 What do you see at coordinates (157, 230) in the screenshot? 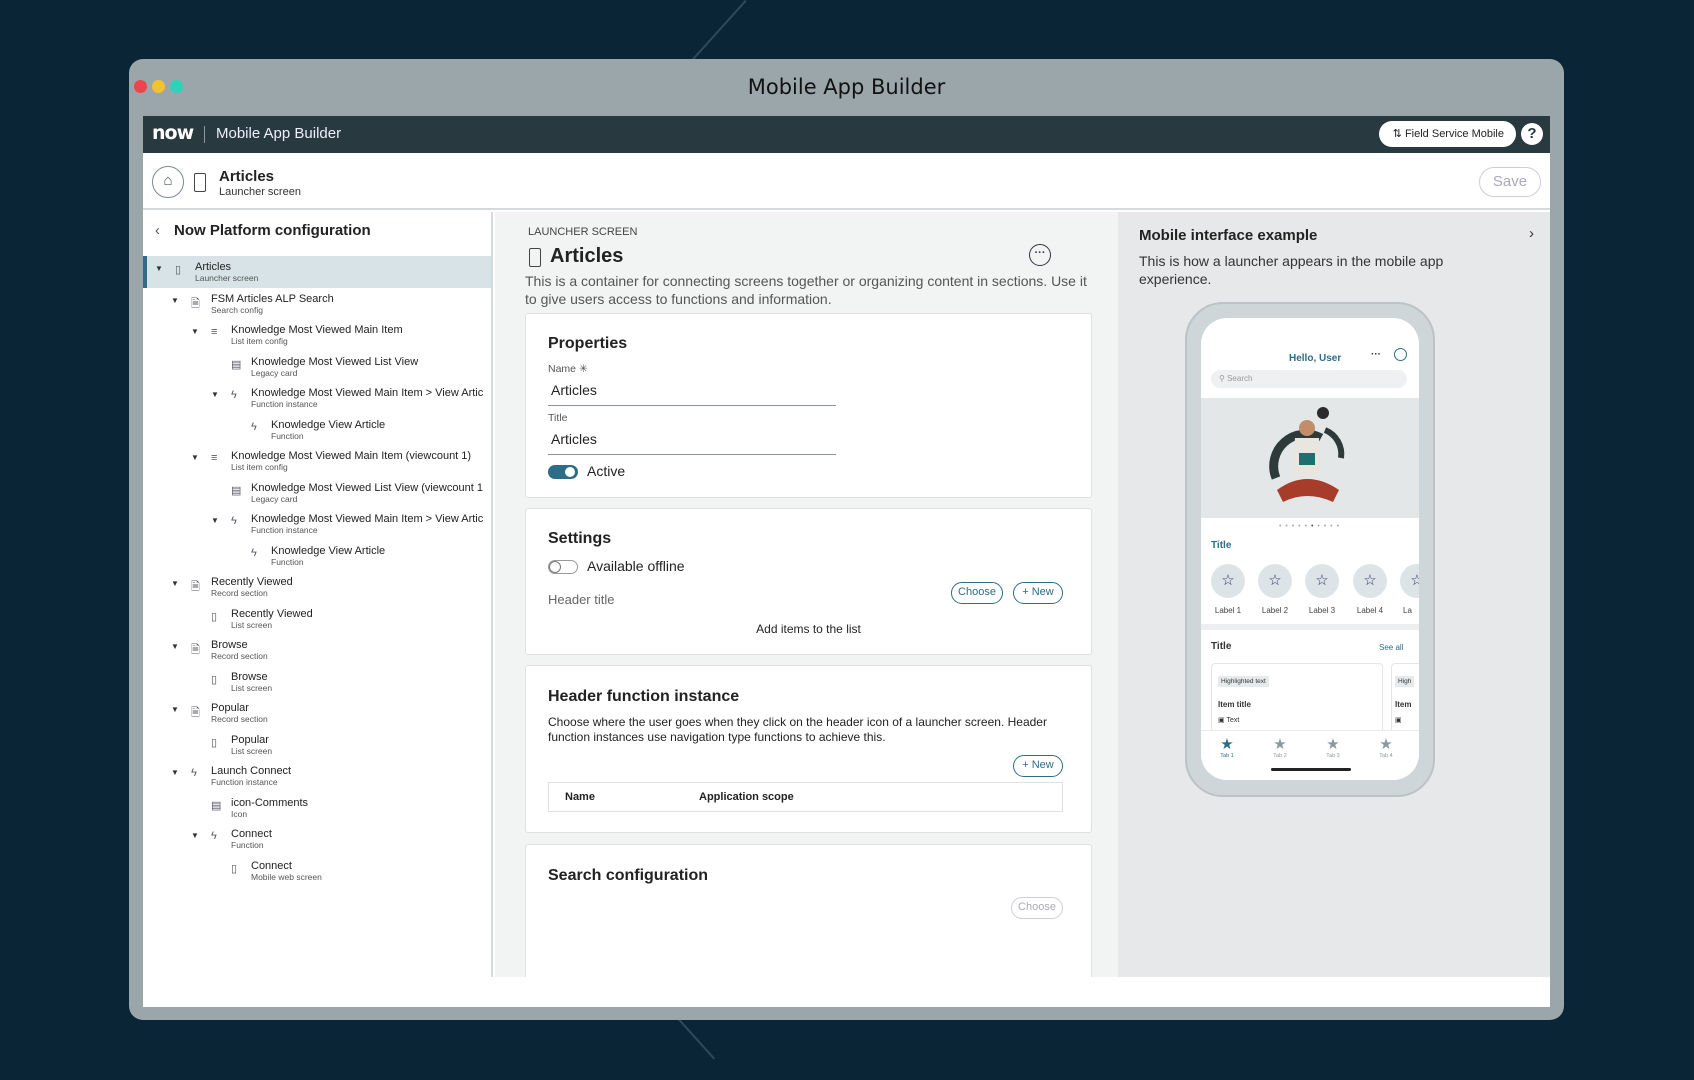
I see `chevron-left-icon: ‹` at bounding box center [157, 230].